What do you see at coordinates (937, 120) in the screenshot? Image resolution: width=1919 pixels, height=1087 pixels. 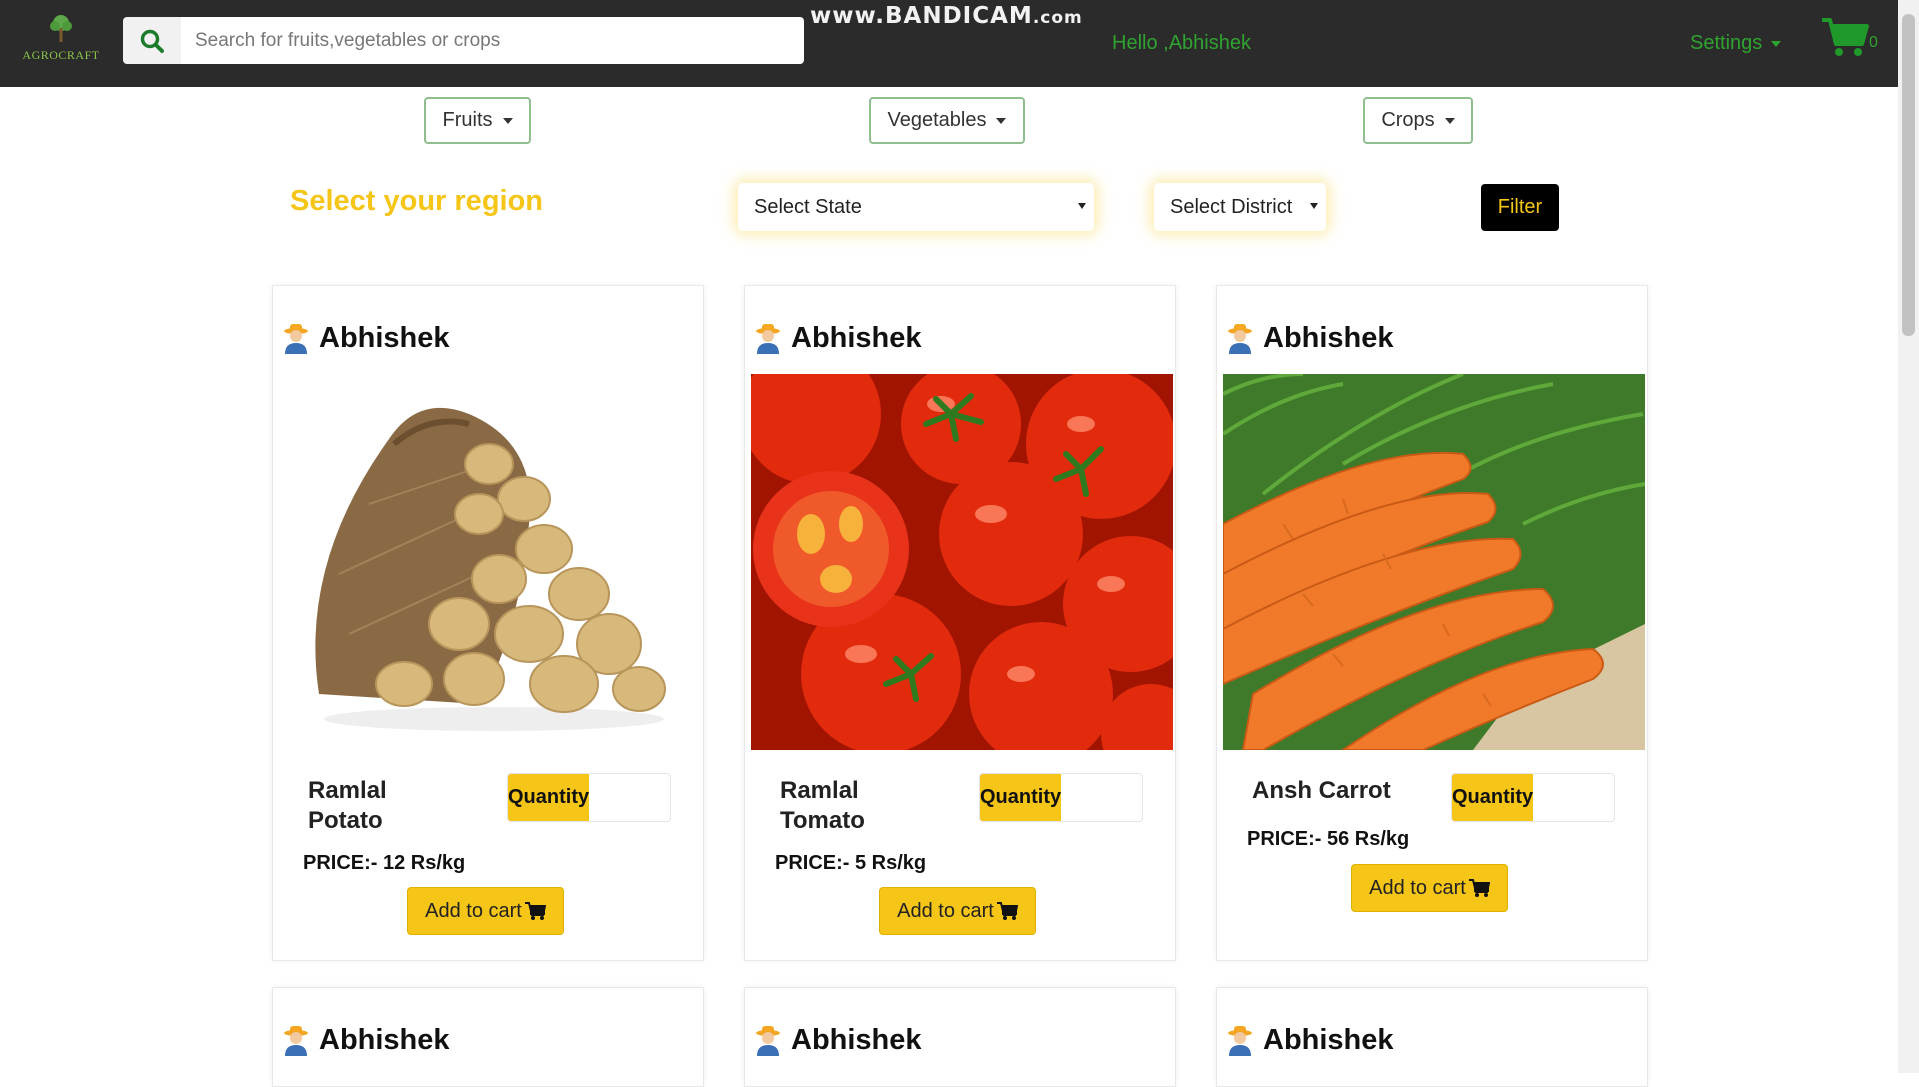 I see `vegetables-label: Vegetables` at bounding box center [937, 120].